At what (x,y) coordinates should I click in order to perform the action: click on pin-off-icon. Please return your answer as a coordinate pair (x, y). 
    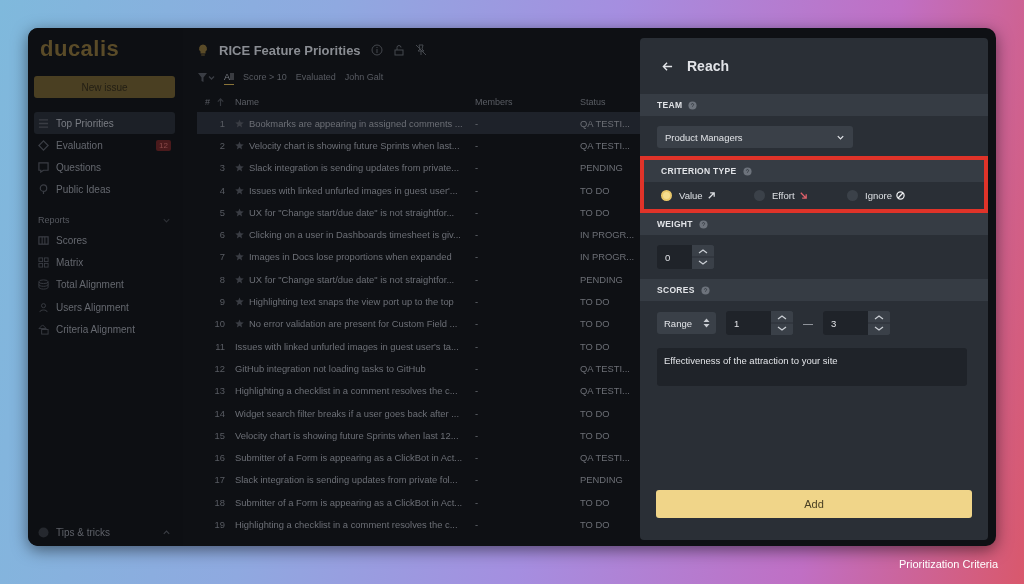
    Looking at the image, I should click on (420, 50).